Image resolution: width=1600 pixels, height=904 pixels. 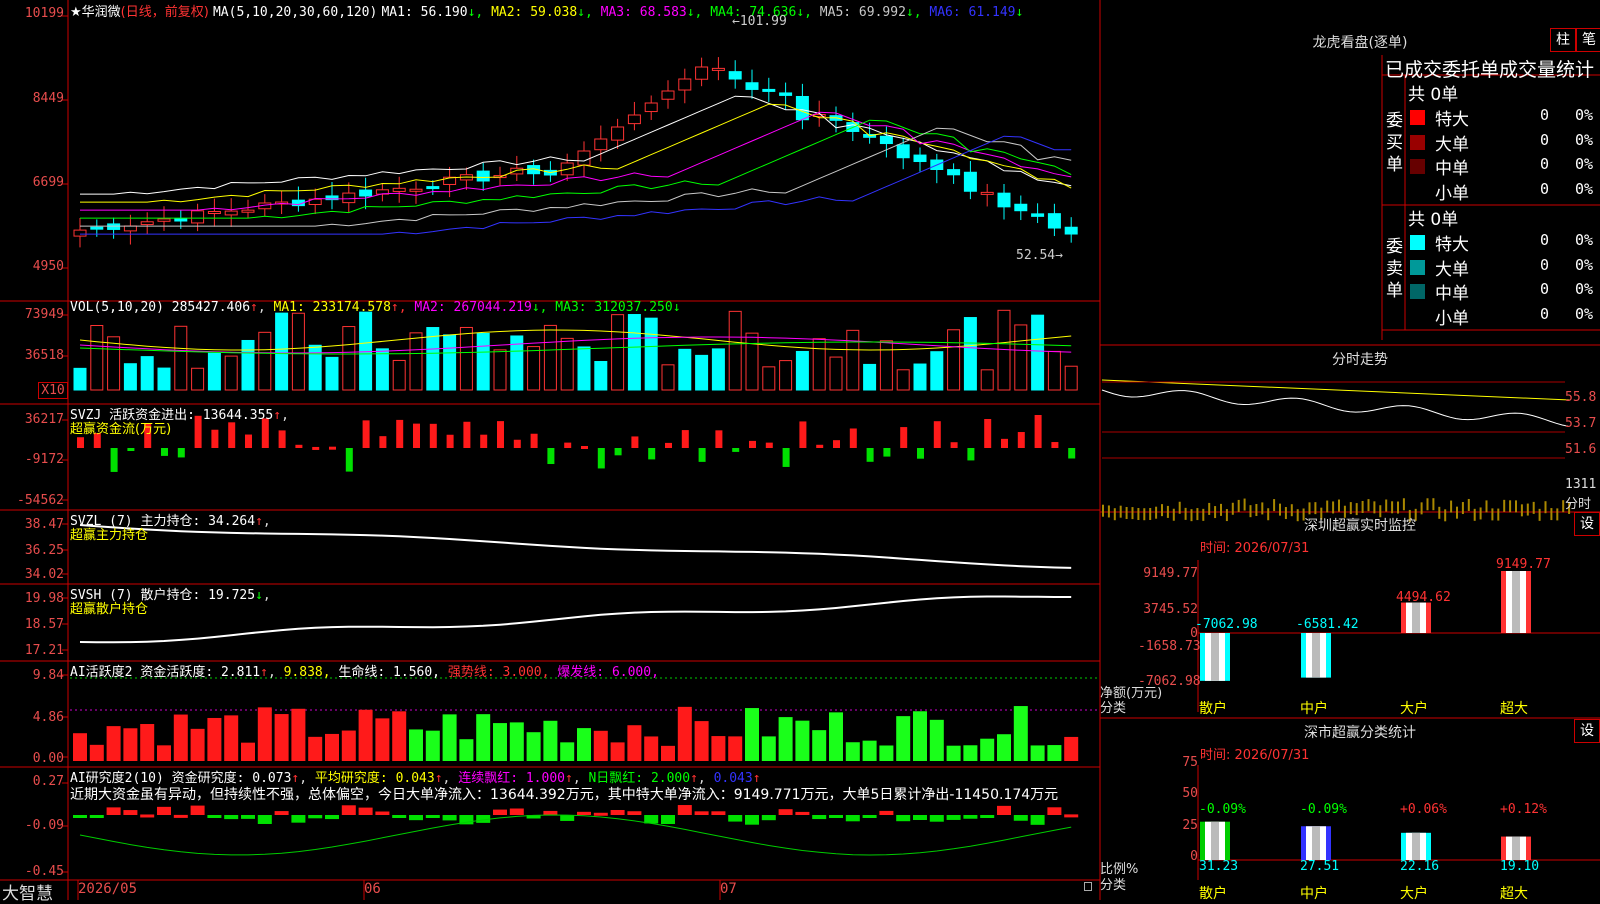 What do you see at coordinates (1587, 731) in the screenshot?
I see `classify-settings-button: 设` at bounding box center [1587, 731].